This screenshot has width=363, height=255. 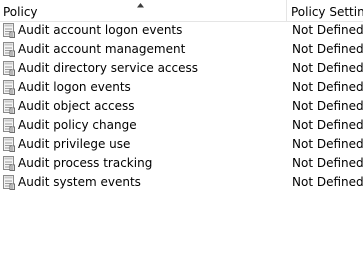 What do you see at coordinates (100, 30) in the screenshot?
I see `policy-name: Audit account logon events` at bounding box center [100, 30].